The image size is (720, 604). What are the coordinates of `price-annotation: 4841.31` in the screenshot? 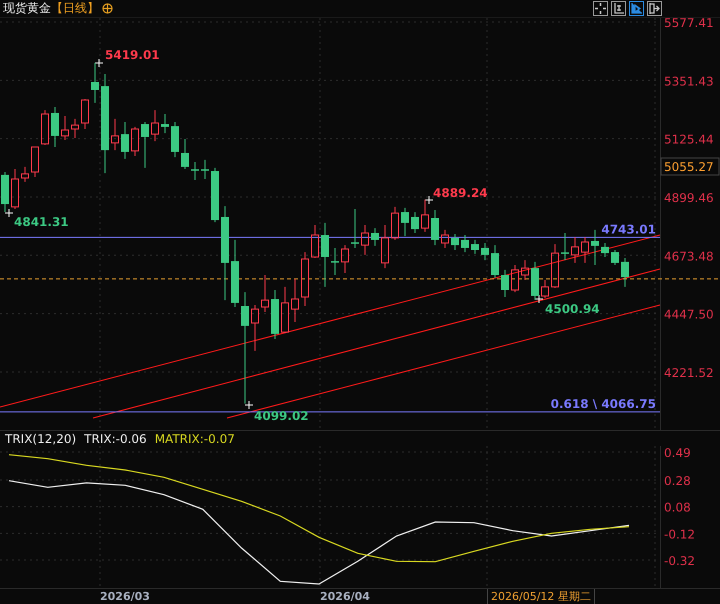 It's located at (41, 222).